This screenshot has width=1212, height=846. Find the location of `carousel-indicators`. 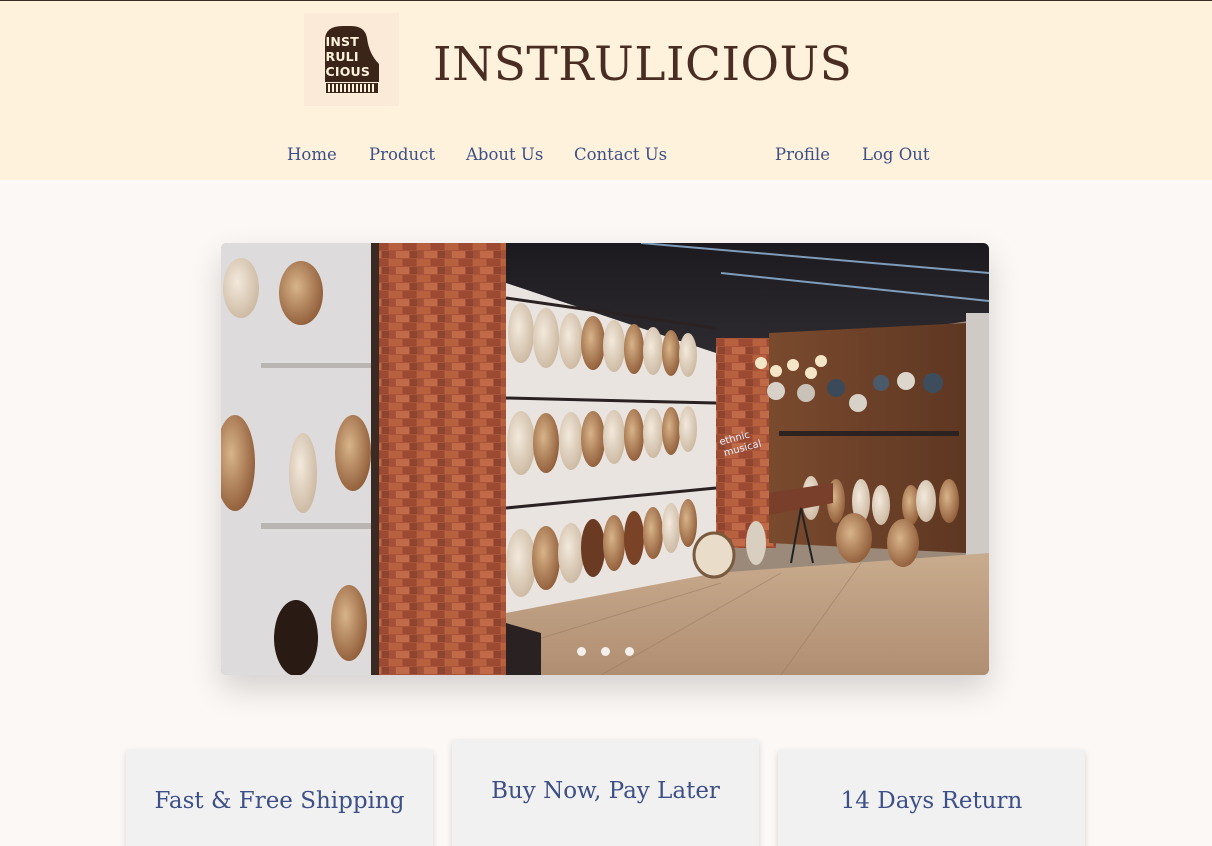

carousel-indicators is located at coordinates (605, 652).